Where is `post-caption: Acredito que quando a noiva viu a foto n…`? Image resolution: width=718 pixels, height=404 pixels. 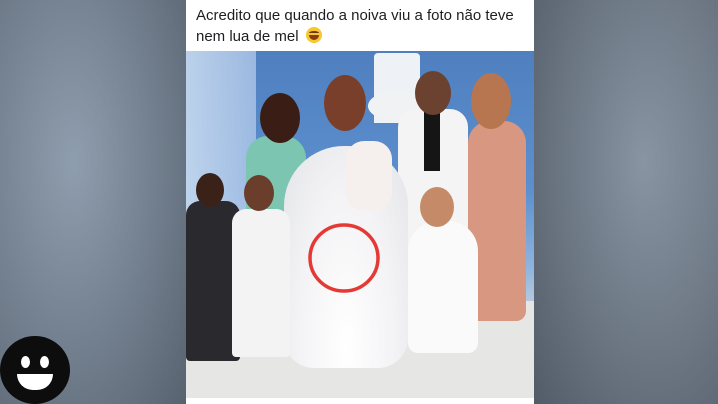
post-caption: Acredito que quando a noiva viu a foto n… is located at coordinates (361, 26).